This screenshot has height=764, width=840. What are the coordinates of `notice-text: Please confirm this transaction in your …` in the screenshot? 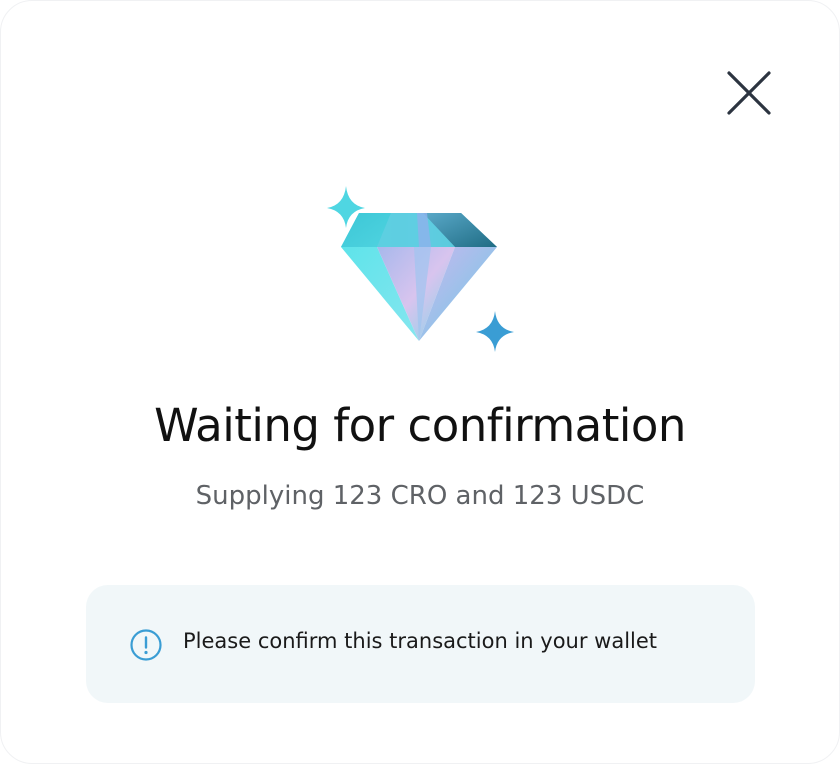 It's located at (420, 641).